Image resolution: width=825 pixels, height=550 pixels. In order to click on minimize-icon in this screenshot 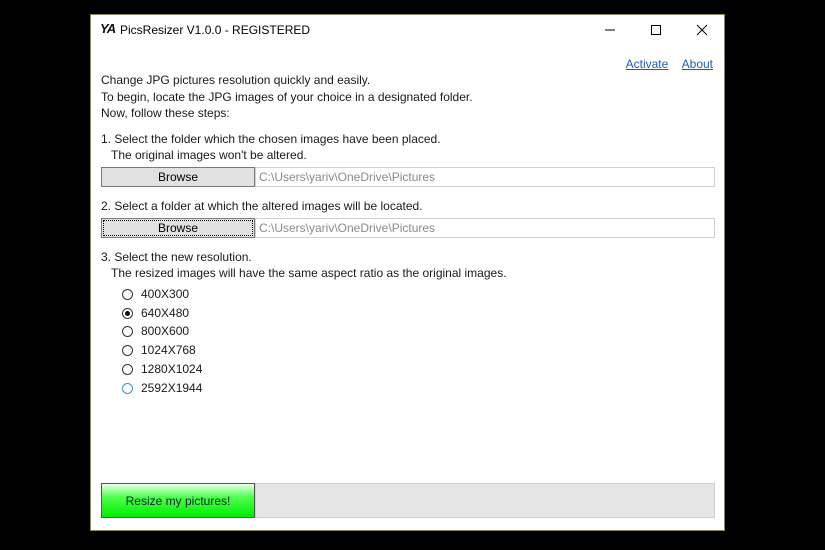, I will do `click(610, 30)`.